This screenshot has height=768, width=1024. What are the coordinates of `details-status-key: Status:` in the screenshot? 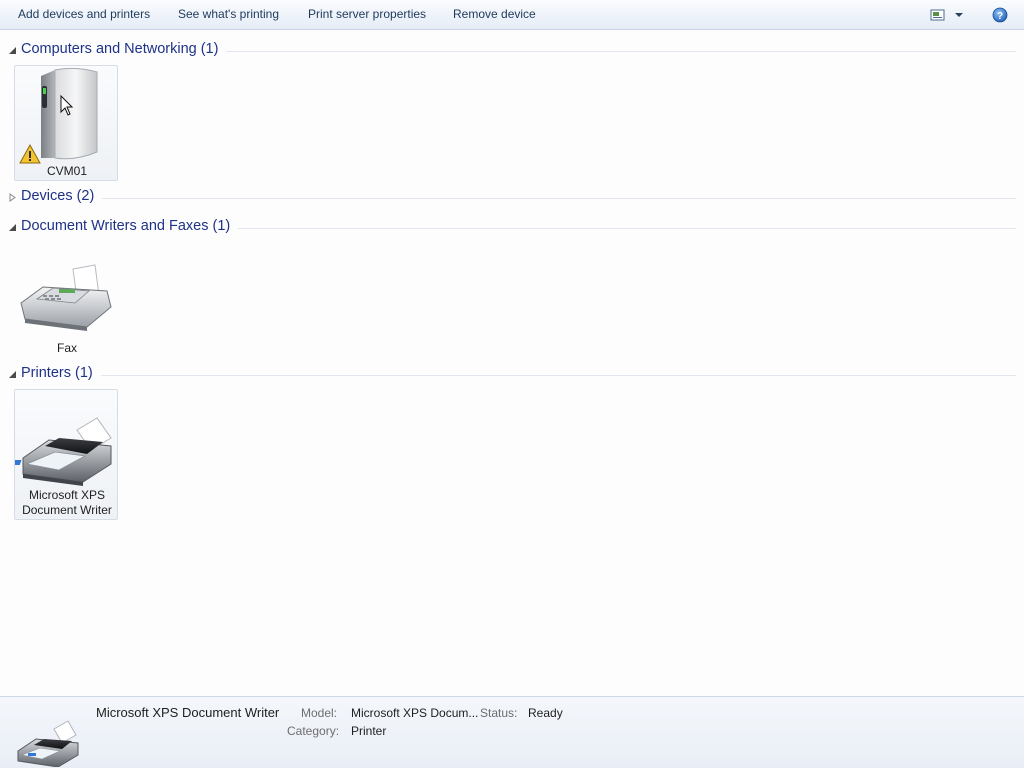 It's located at (499, 713).